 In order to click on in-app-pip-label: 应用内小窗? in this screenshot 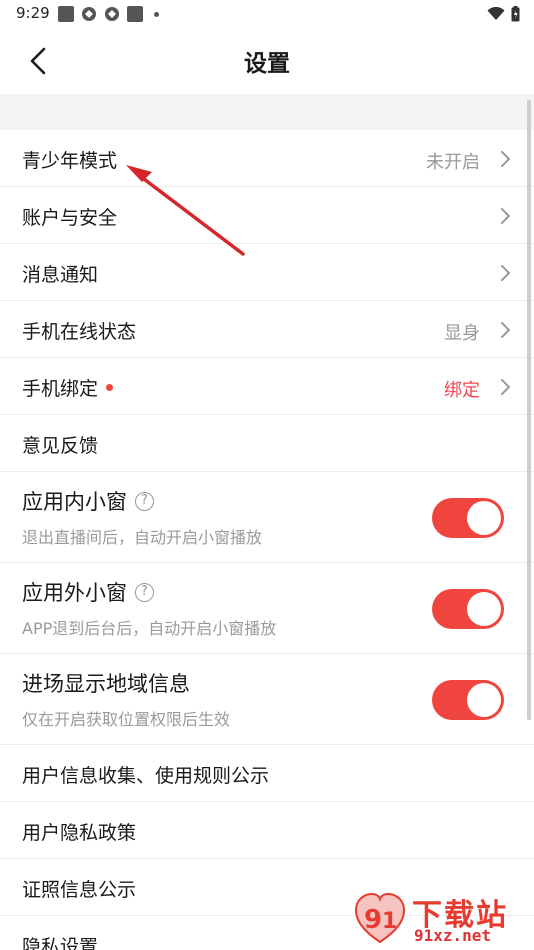, I will do `click(88, 501)`.